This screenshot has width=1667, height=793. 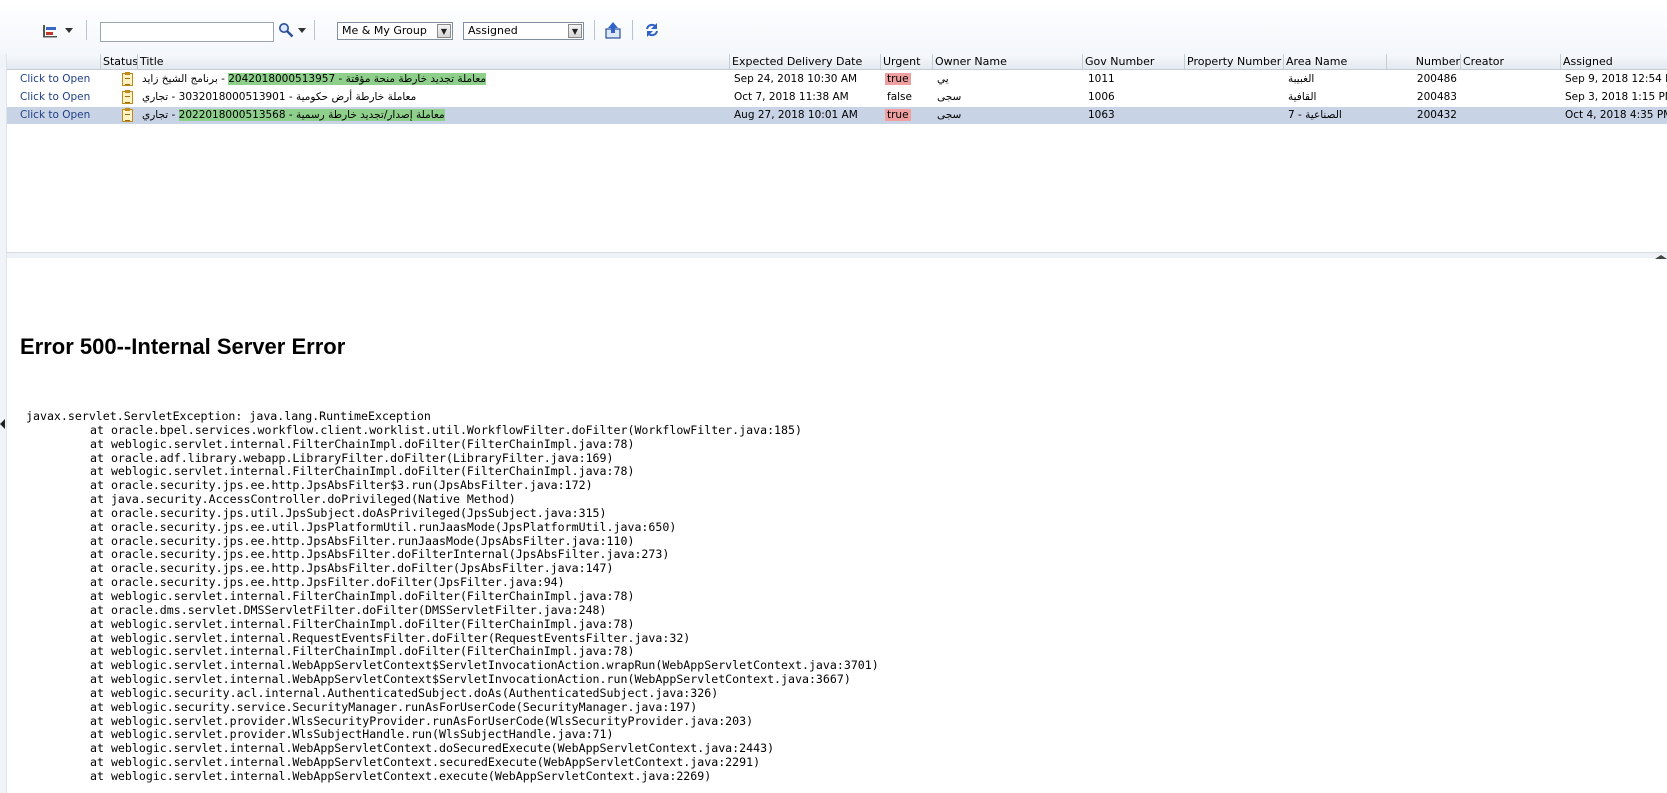 I want to click on area-name: الغبيبة, so click(x=1301, y=79).